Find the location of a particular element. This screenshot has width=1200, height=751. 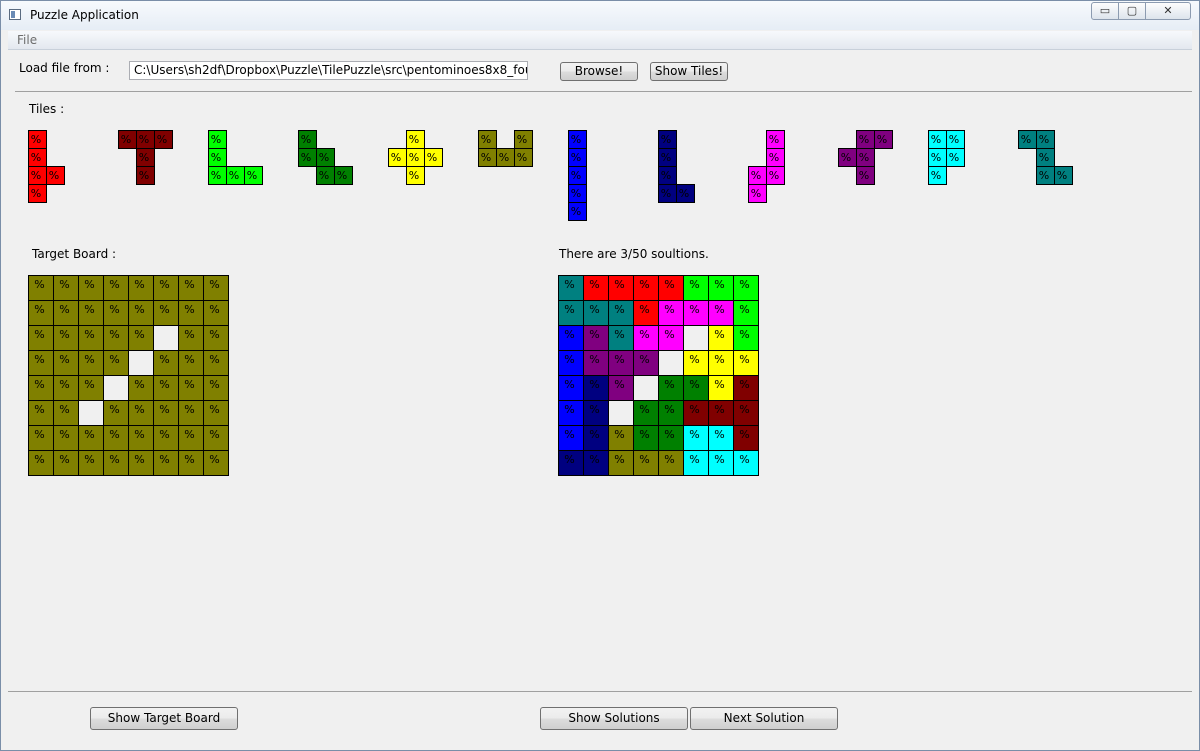

show-target-board-button: Show Target Board is located at coordinates (164, 718).